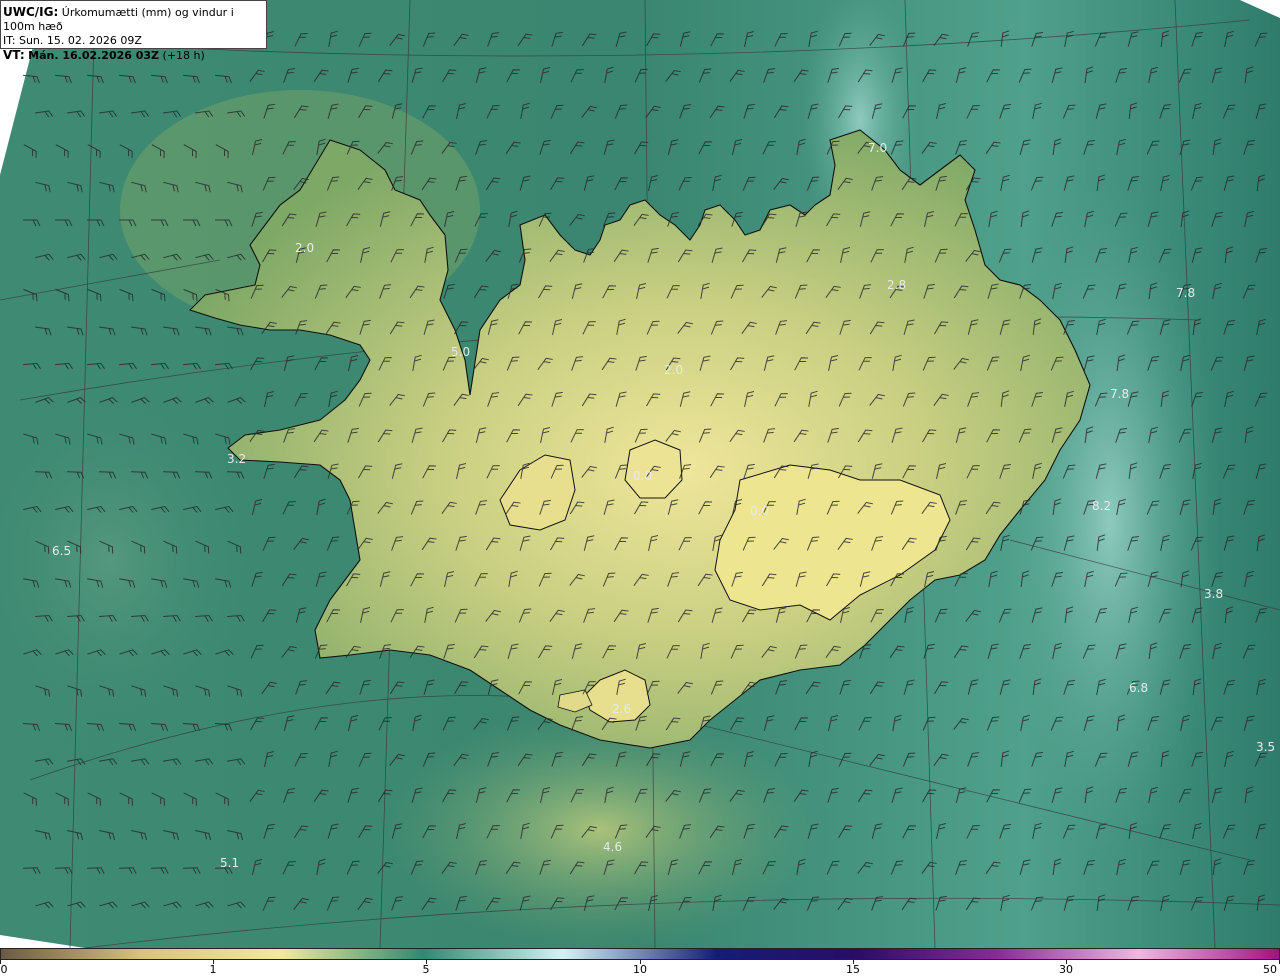 The image size is (1280, 978). What do you see at coordinates (640, 954) in the screenshot?
I see `colorbar-gradient` at bounding box center [640, 954].